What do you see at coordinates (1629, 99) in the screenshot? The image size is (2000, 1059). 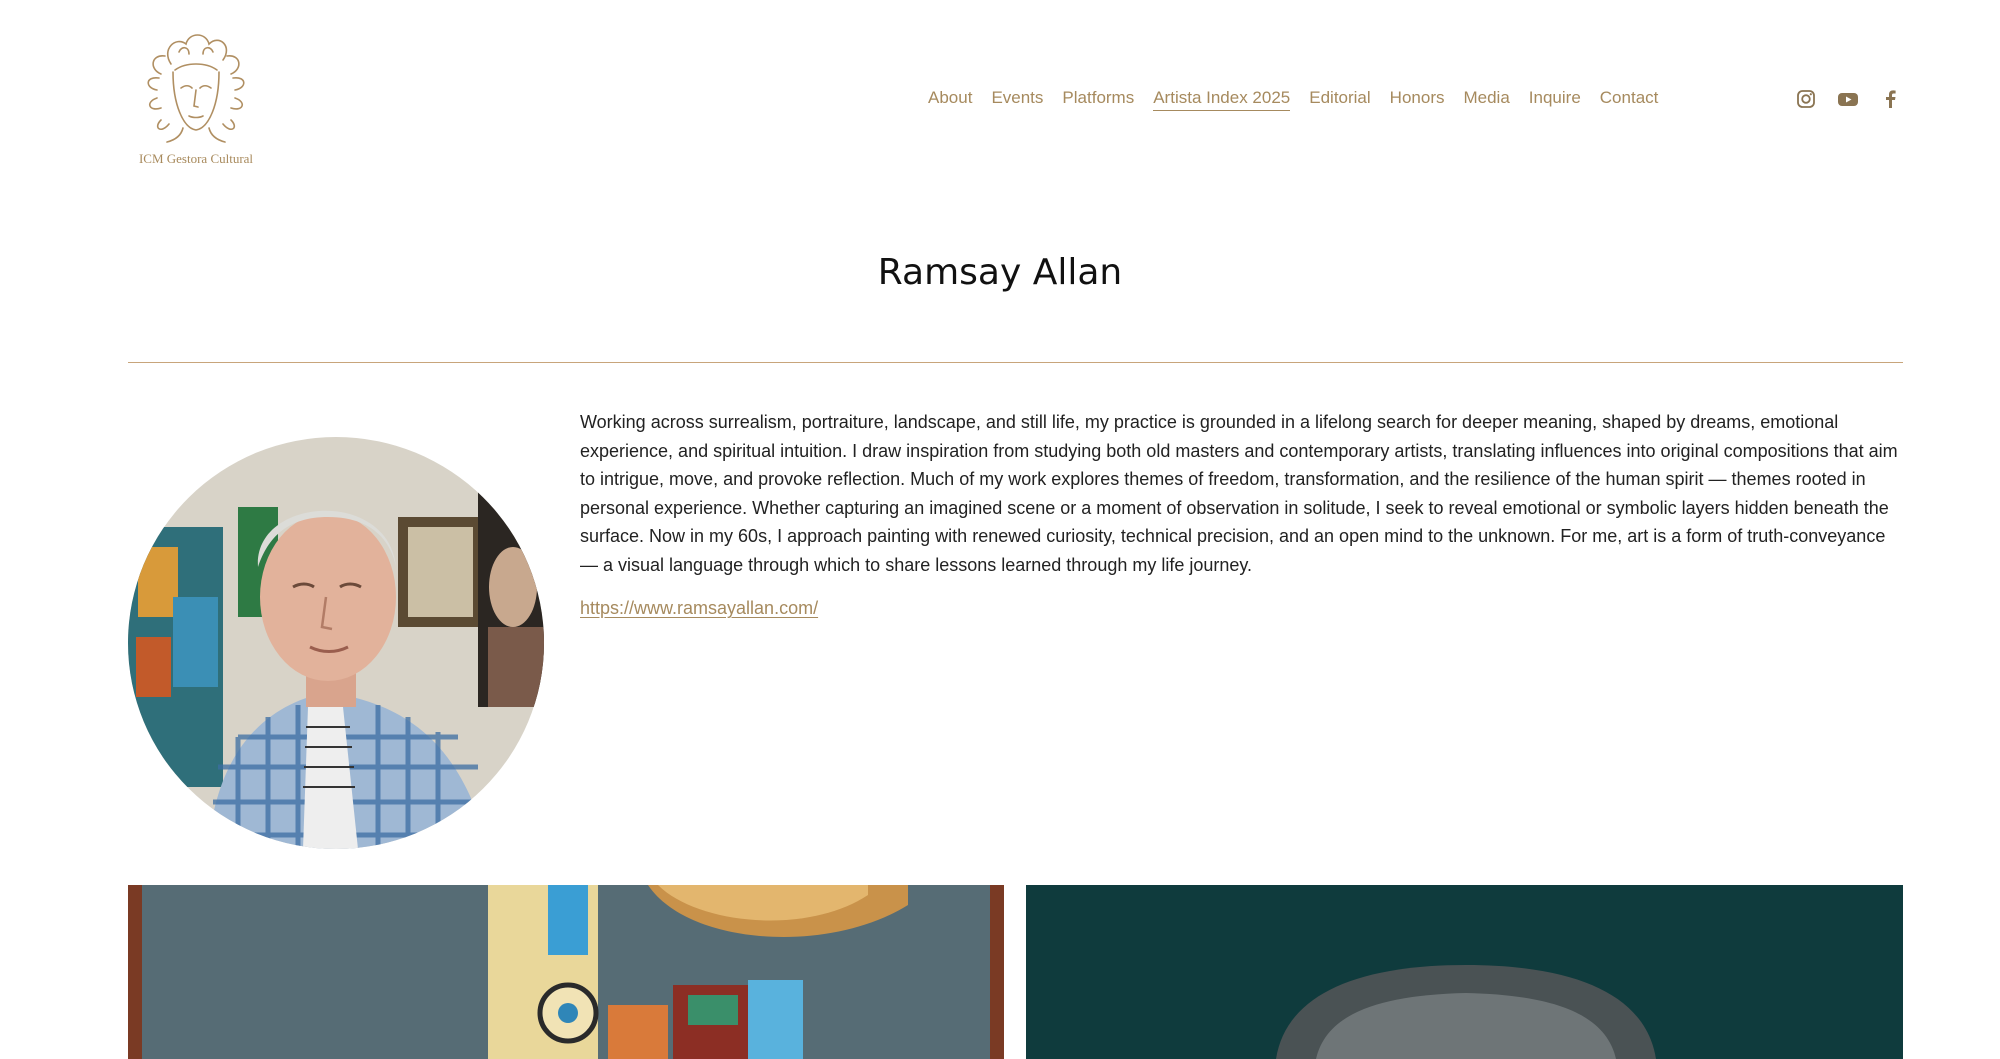 I see `nav-contact: Contact` at bounding box center [1629, 99].